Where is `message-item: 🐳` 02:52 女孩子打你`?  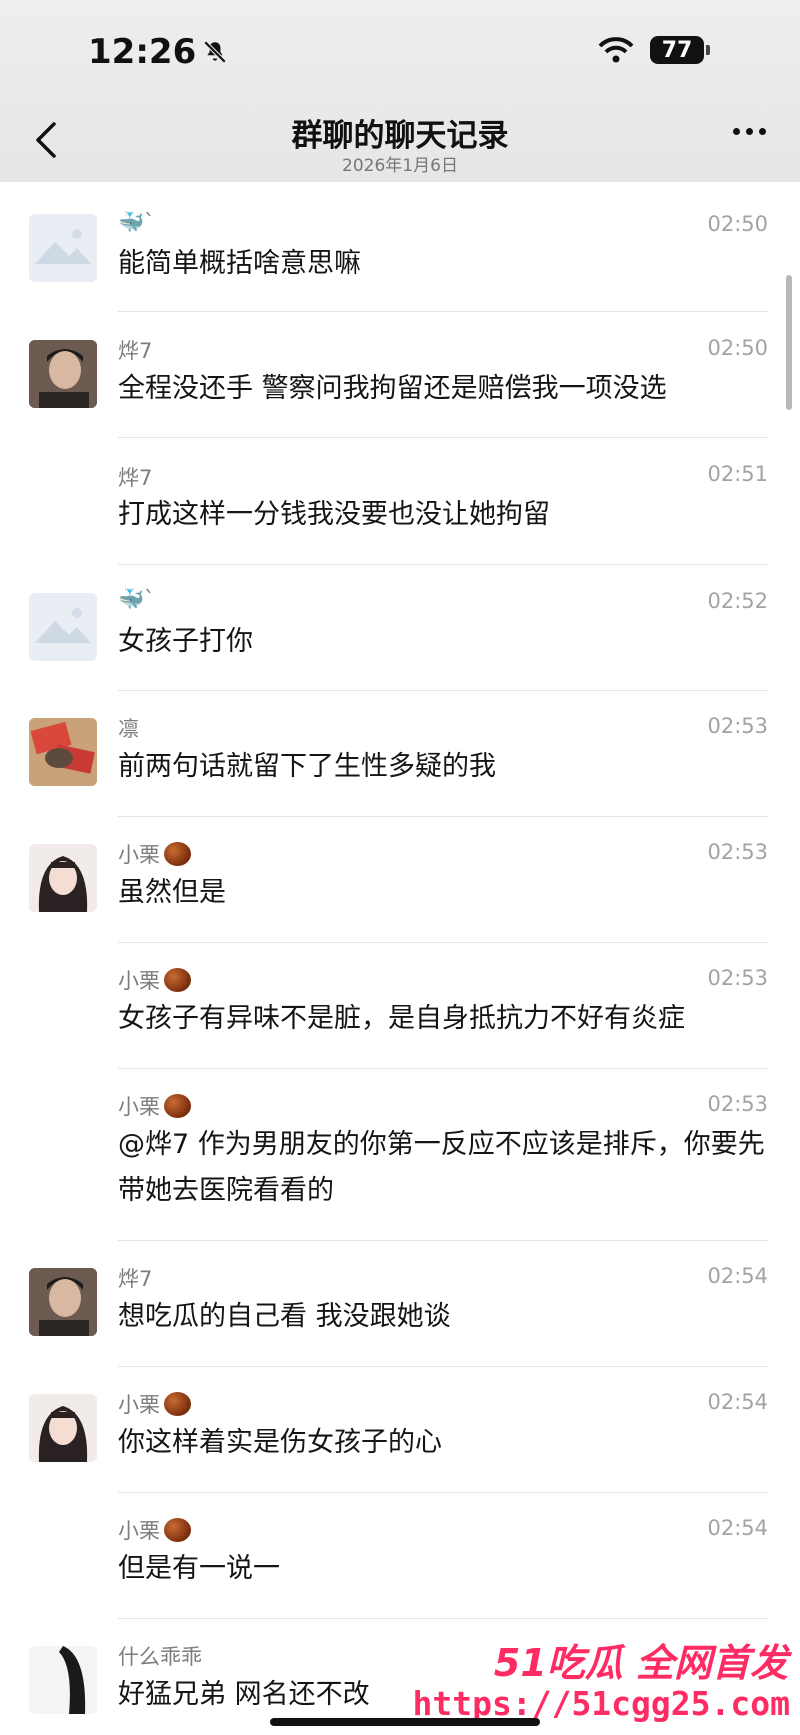
message-item: 🐳` 02:52 女孩子打你 is located at coordinates (400, 628).